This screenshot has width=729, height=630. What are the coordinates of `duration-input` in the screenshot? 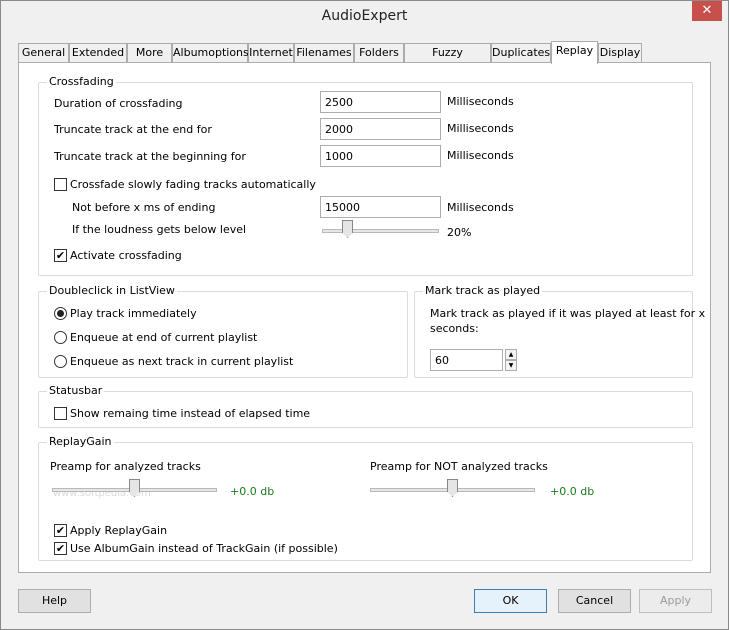 It's located at (380, 102).